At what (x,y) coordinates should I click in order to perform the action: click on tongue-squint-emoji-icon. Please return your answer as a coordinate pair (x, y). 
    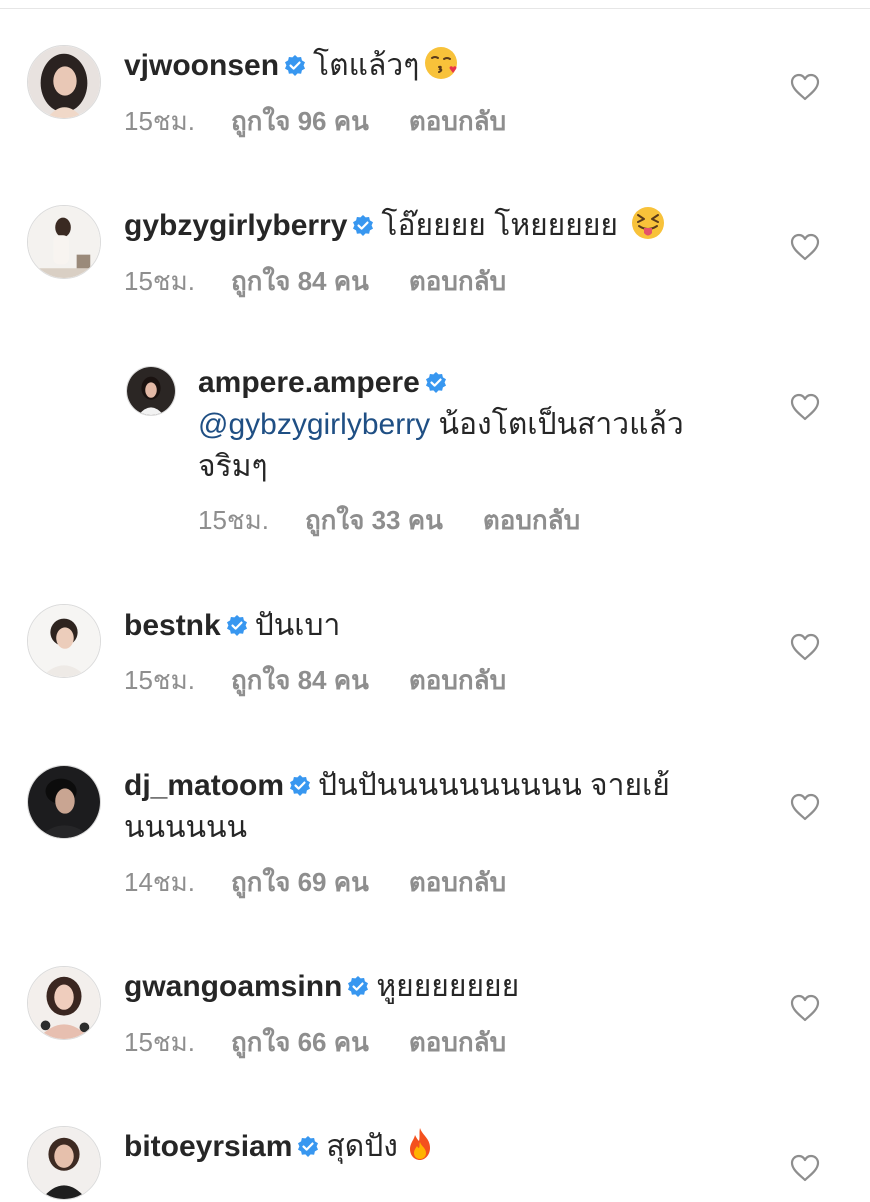
    Looking at the image, I should click on (648, 223).